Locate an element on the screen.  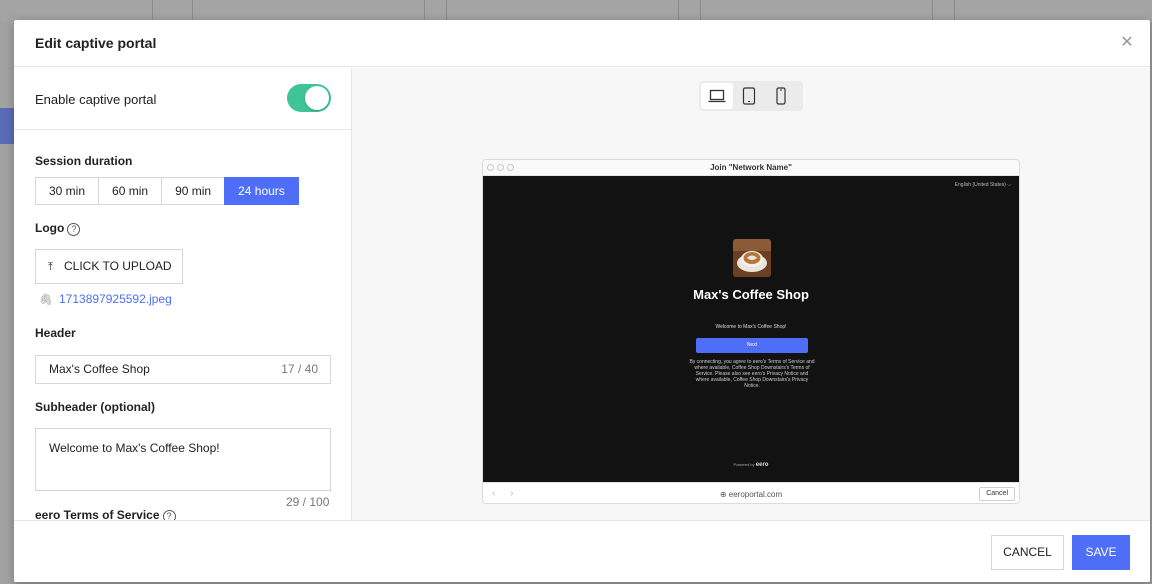
session-option-30-min: 30 min is located at coordinates (67, 191).